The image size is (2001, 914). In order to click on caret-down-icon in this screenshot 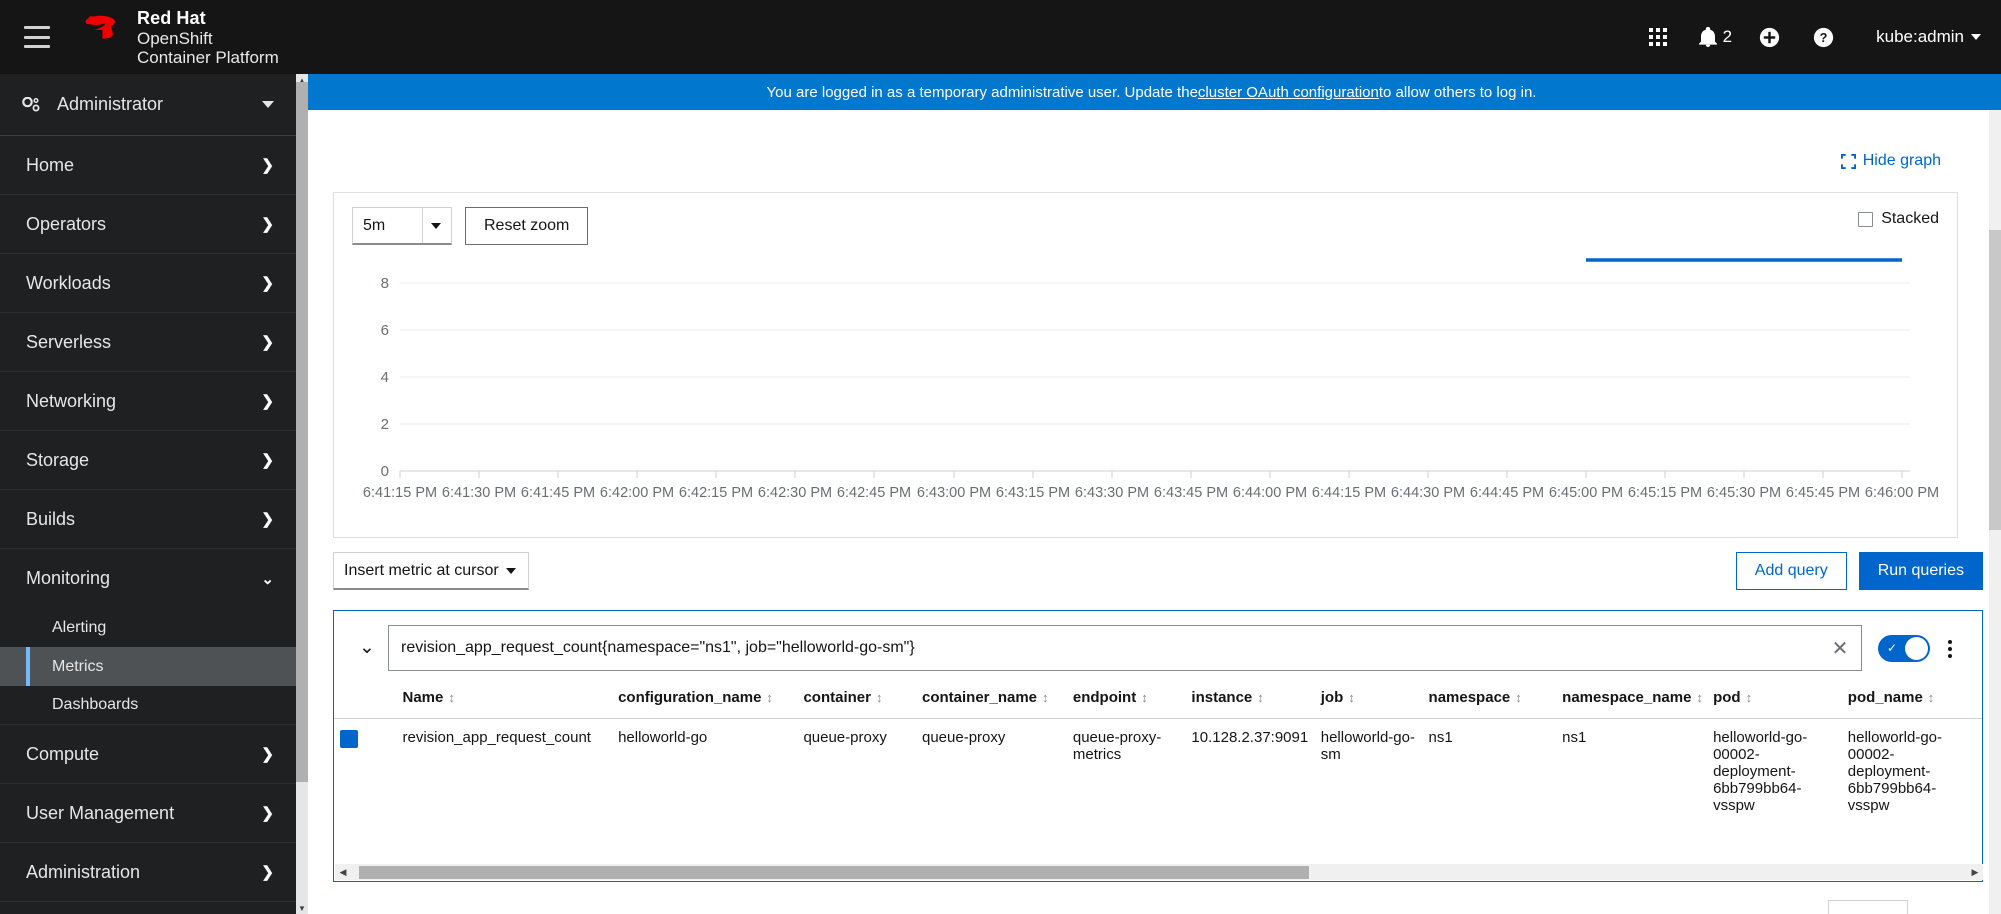, I will do `click(436, 225)`.